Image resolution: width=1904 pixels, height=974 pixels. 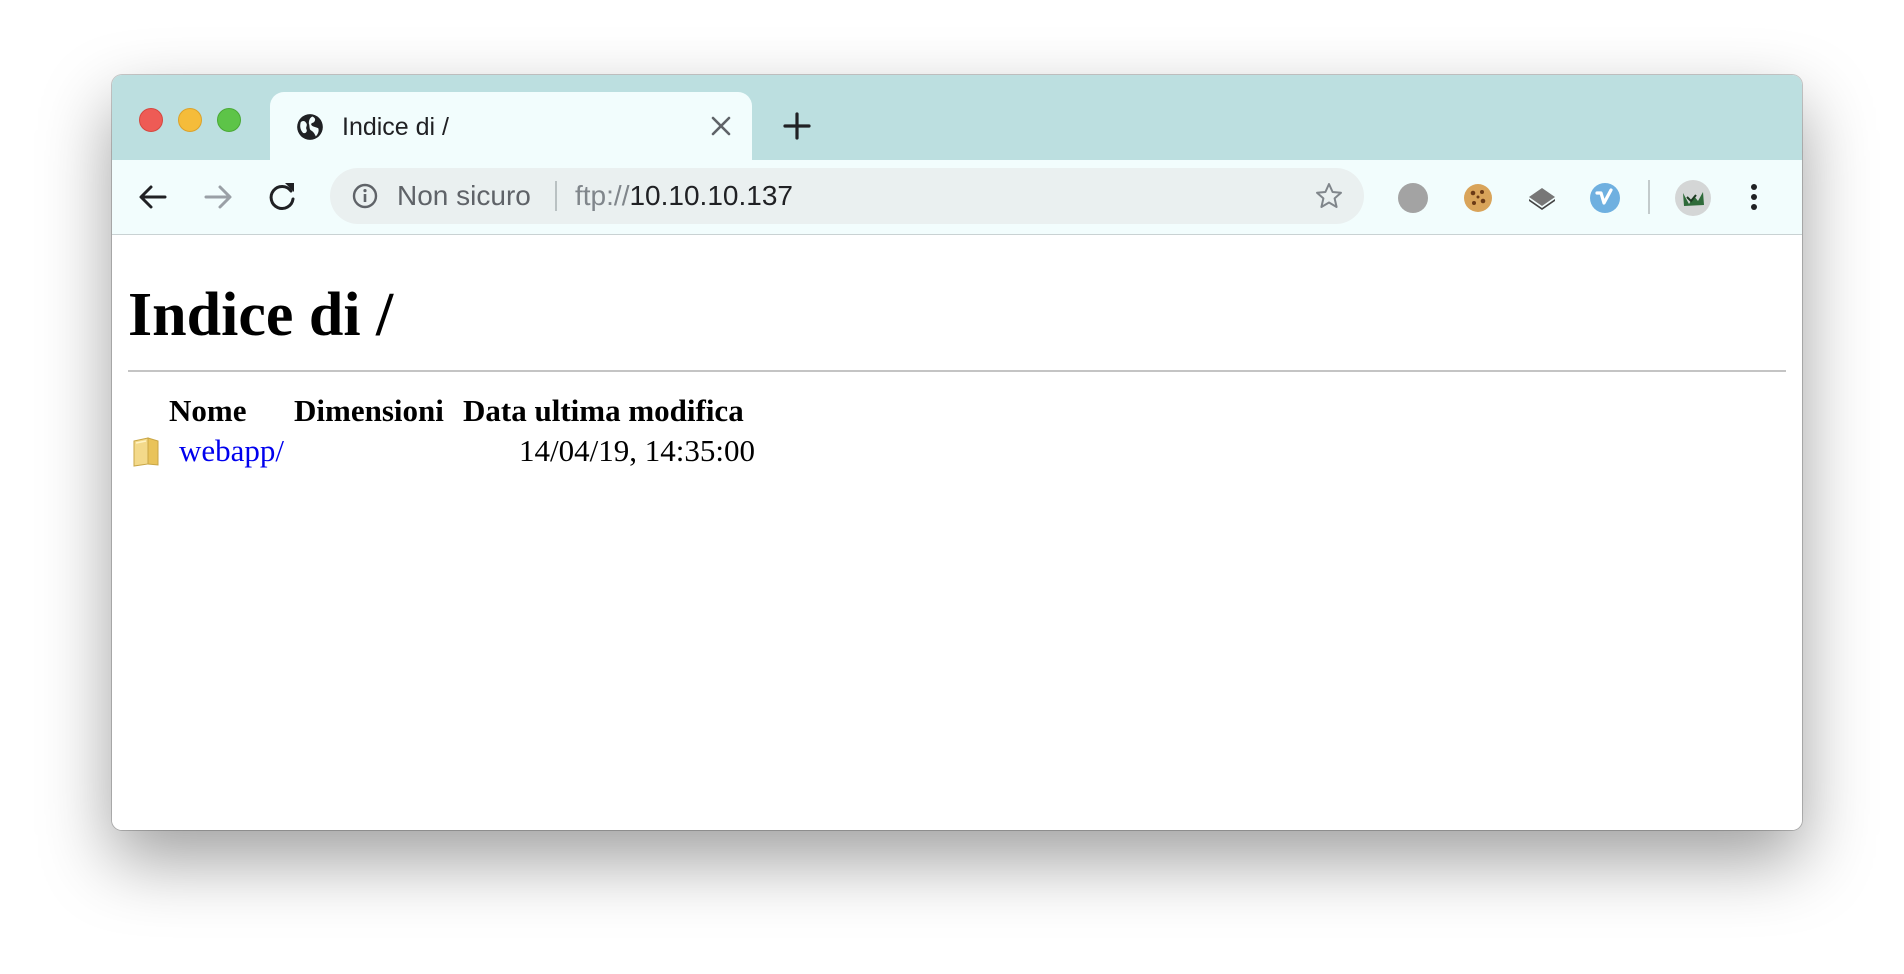 What do you see at coordinates (1329, 196) in the screenshot?
I see `bookmark-star-icon` at bounding box center [1329, 196].